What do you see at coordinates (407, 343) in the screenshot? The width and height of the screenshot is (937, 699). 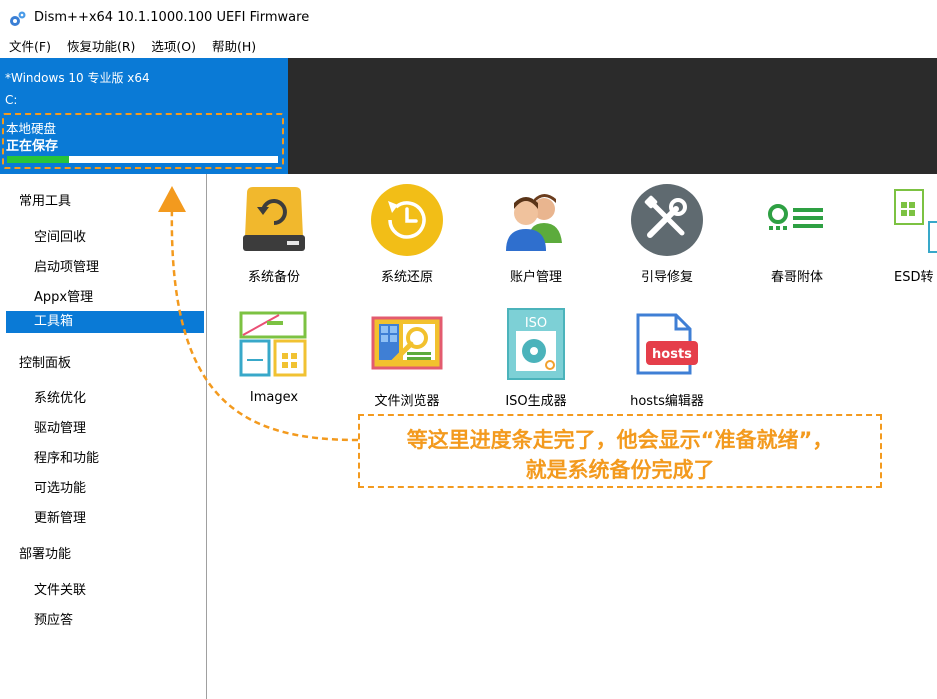 I see `file-browser-icon` at bounding box center [407, 343].